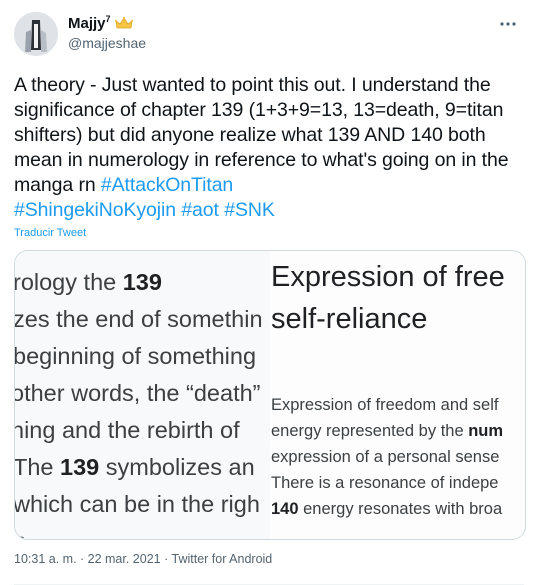  Describe the element at coordinates (135, 467) in the screenshot. I see `left-line: The 139 symbolizes an` at that location.